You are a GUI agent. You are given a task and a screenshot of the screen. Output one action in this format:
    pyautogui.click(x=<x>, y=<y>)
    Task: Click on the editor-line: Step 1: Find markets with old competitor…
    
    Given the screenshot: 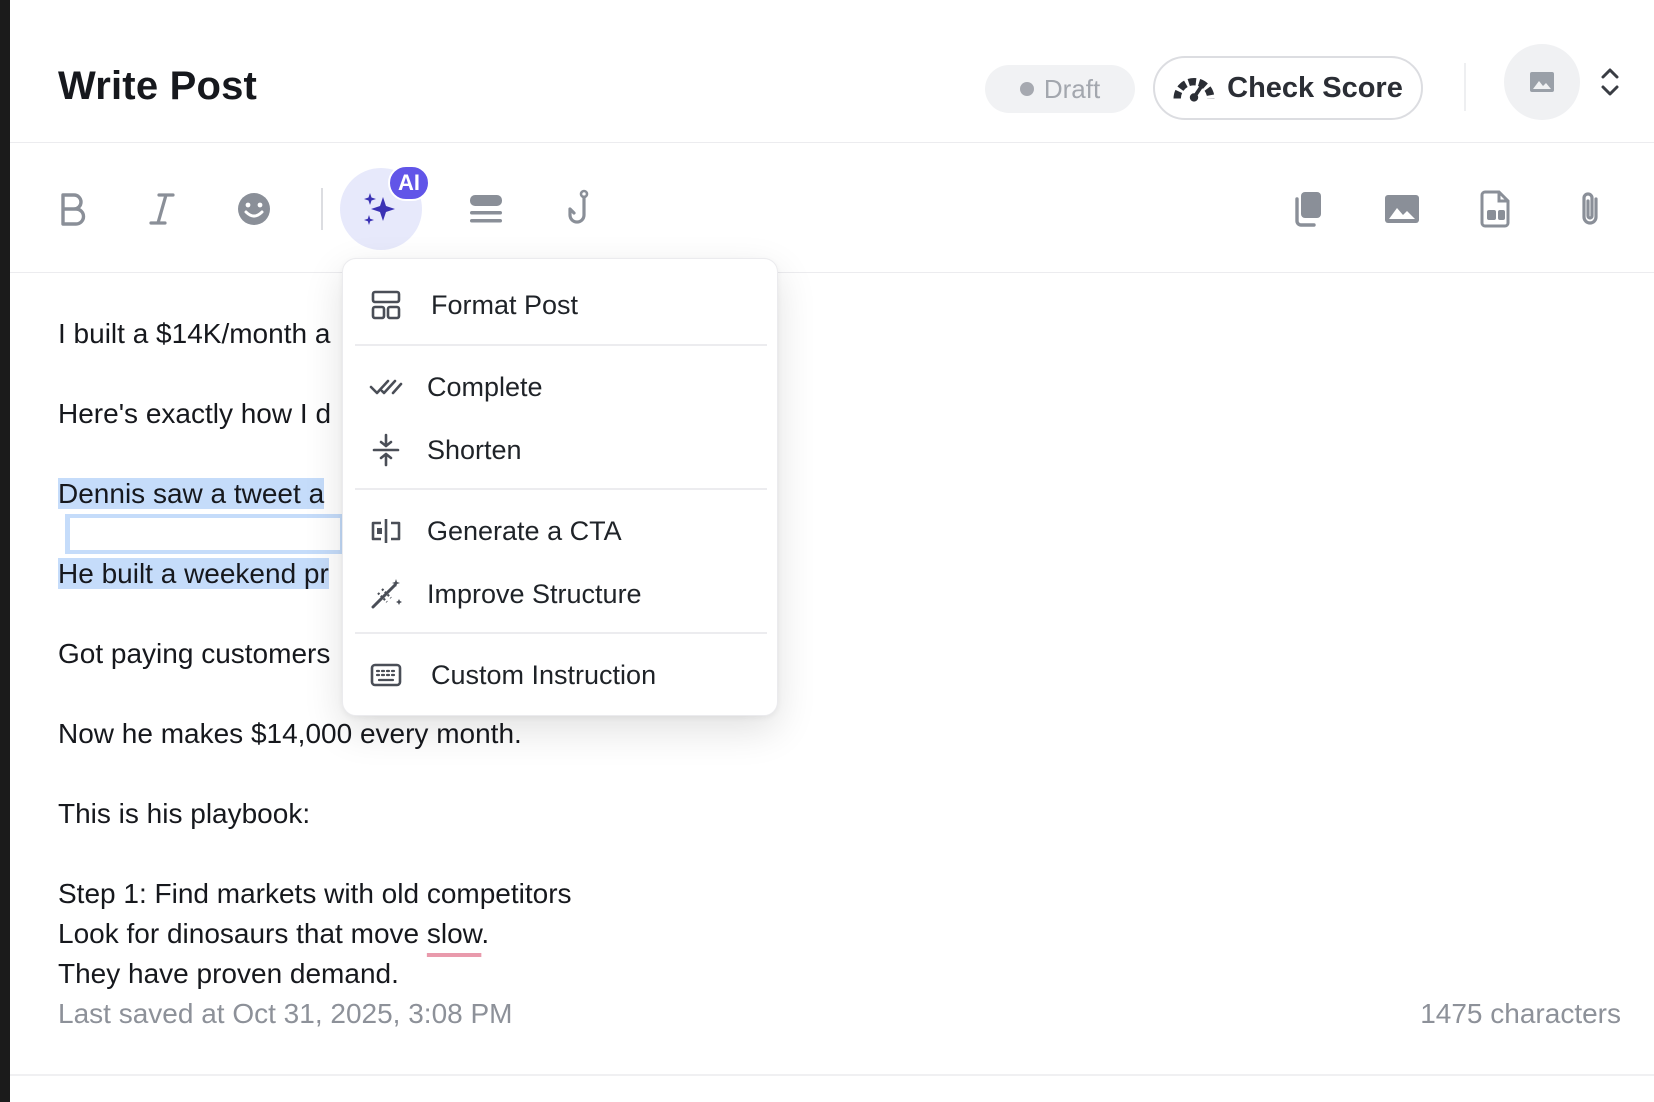 What is the action you would take?
    pyautogui.click(x=315, y=893)
    